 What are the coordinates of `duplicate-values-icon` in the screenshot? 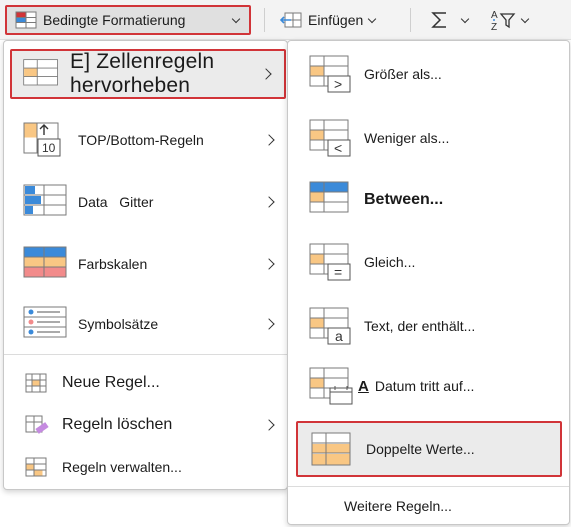 It's located at (331, 449).